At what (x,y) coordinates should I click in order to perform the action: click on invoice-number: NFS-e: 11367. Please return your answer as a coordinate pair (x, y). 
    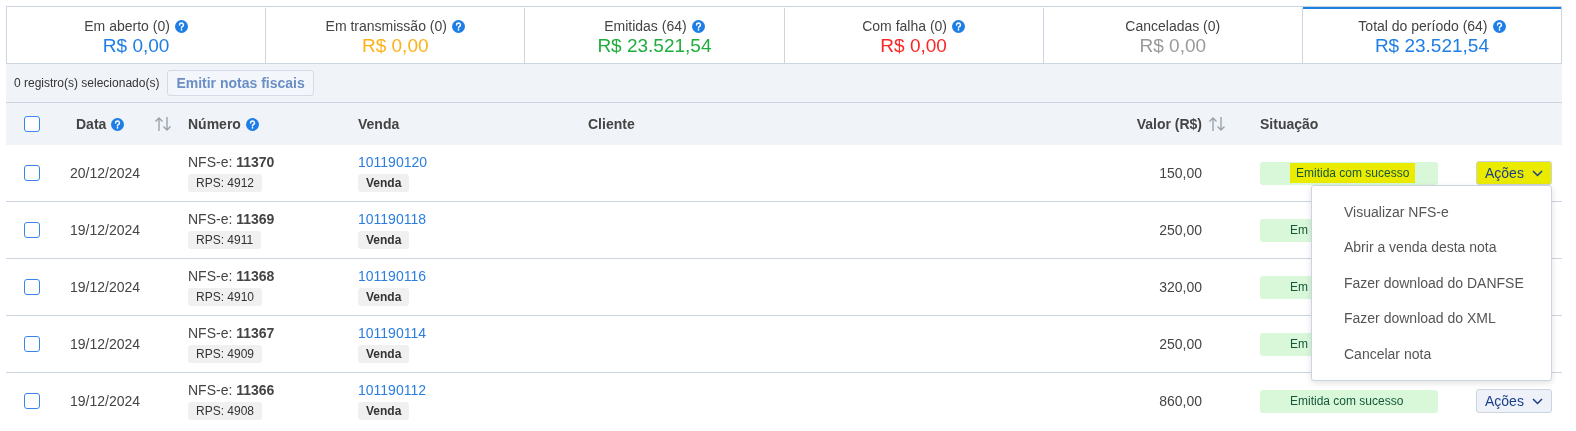
    Looking at the image, I should click on (231, 333).